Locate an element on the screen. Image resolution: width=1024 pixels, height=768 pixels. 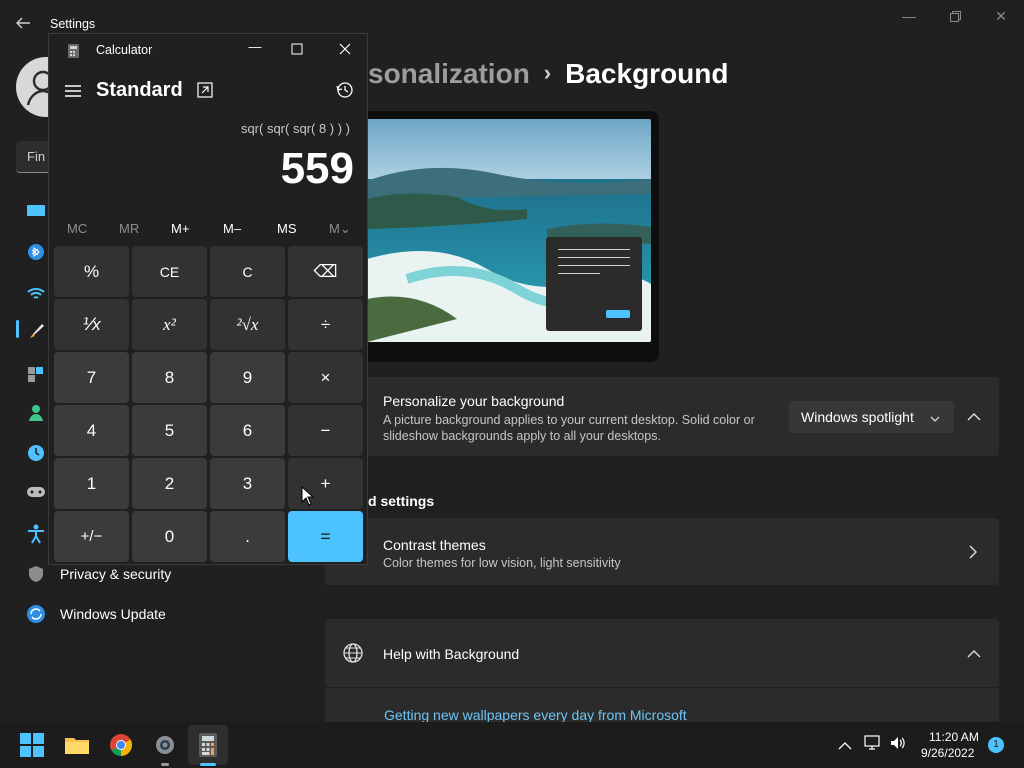
page-title: Background is located at coordinates (647, 73).